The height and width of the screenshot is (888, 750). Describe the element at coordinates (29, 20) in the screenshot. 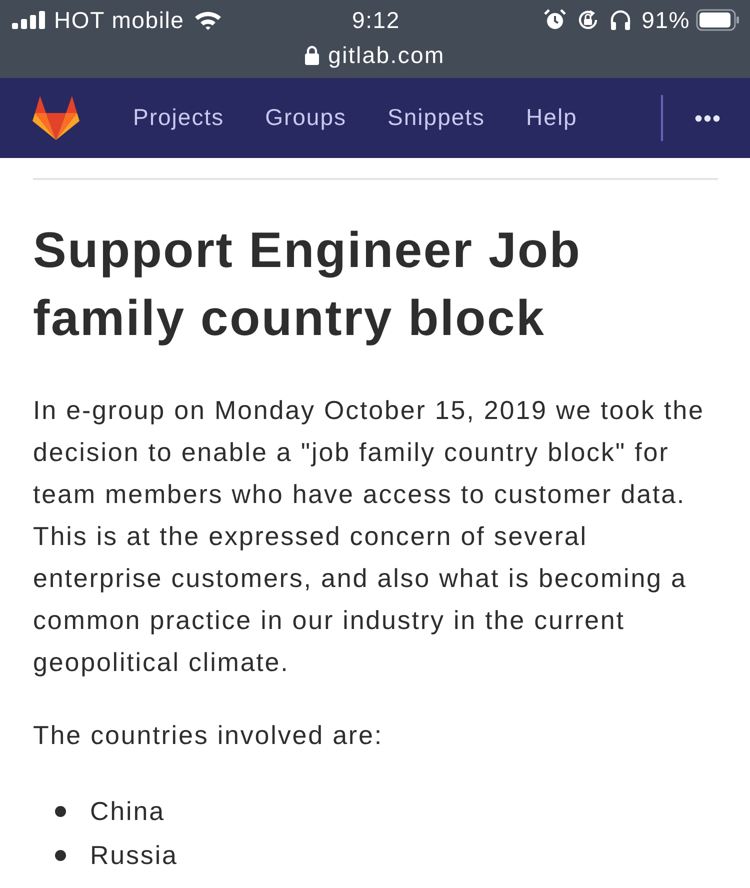

I see `signal-icon` at that location.